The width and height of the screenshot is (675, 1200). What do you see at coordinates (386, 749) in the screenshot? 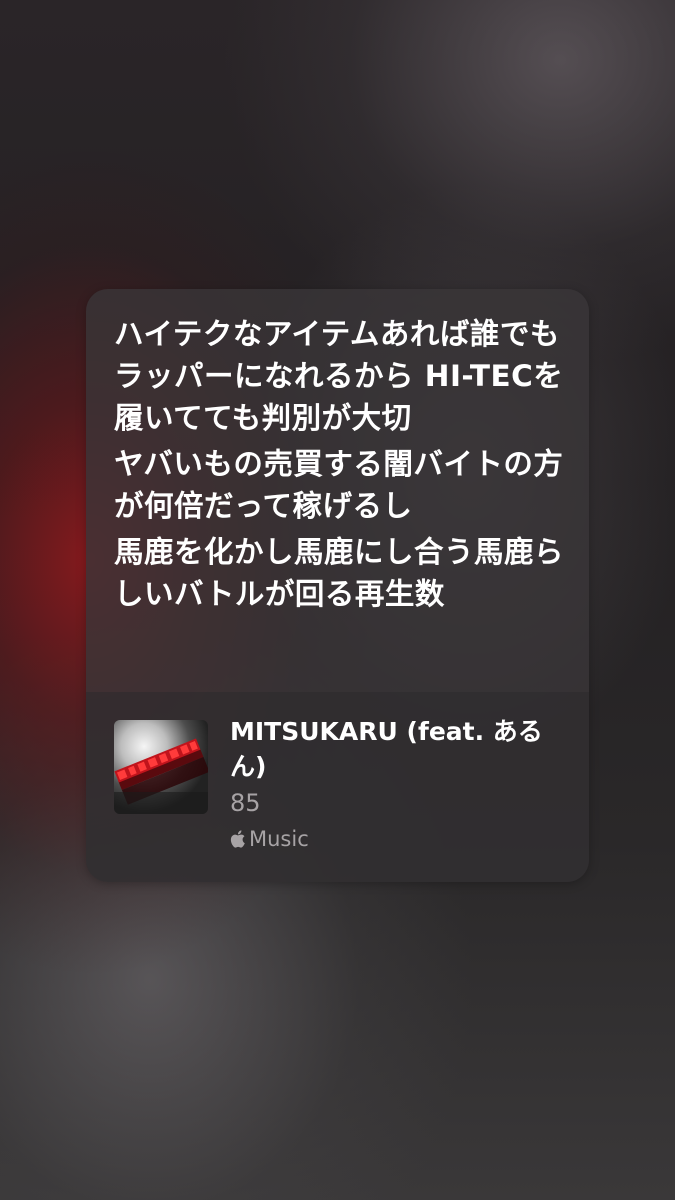
I see `song-title: MITSUKARU (feat. あるん)` at bounding box center [386, 749].